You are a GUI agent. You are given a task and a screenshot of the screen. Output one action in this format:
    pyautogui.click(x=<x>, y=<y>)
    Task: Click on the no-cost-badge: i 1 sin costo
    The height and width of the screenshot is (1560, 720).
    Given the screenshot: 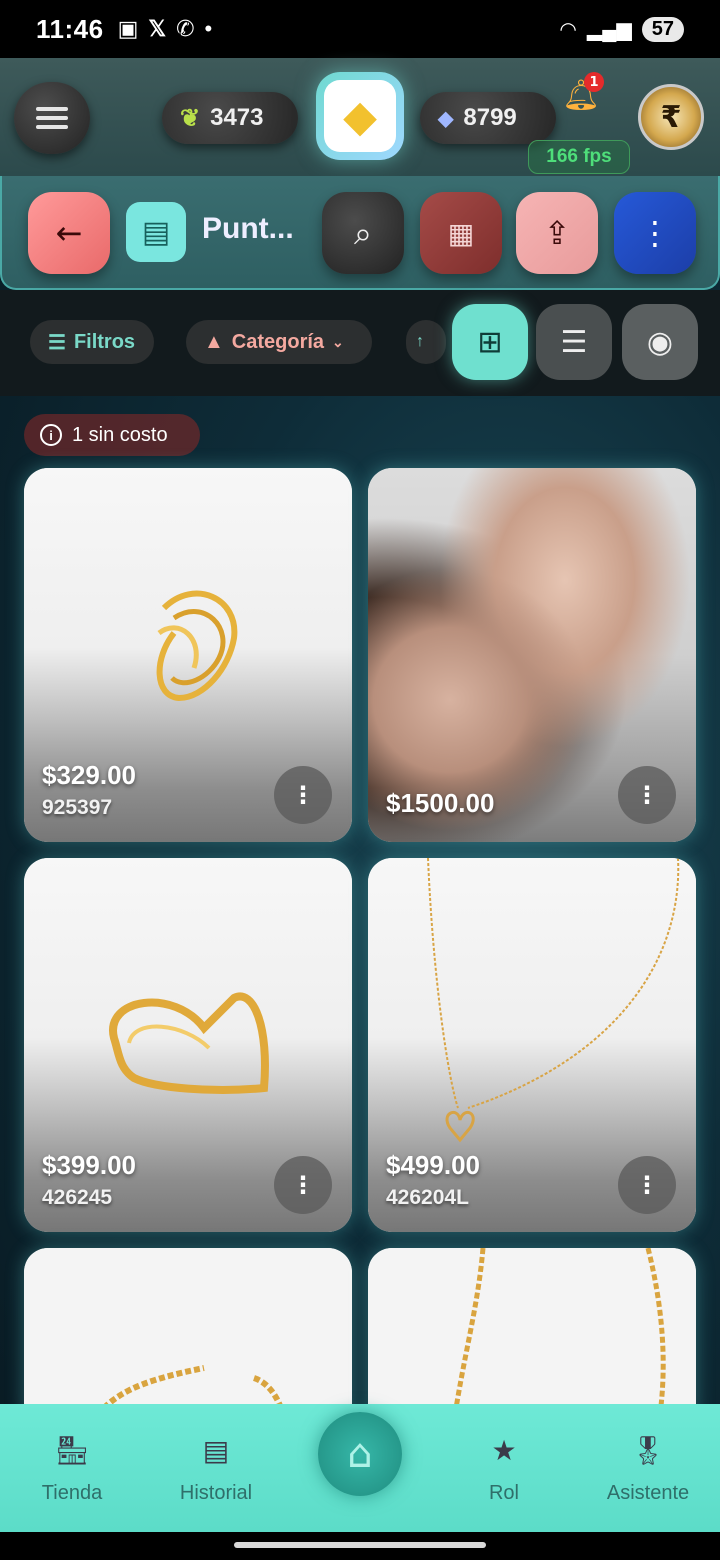 What is the action you would take?
    pyautogui.click(x=112, y=435)
    